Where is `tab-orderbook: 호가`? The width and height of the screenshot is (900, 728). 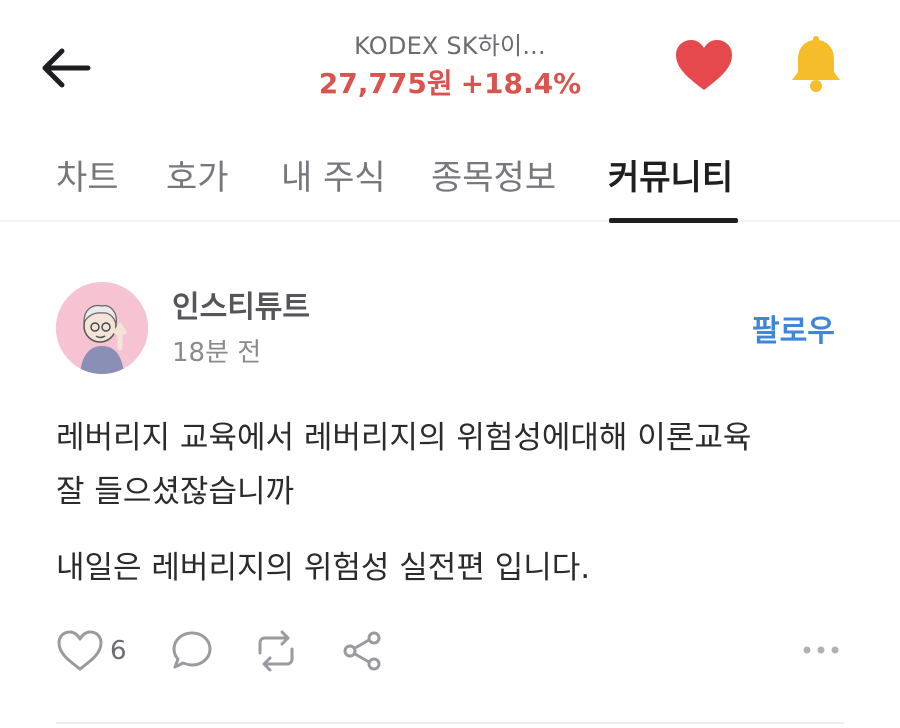 tab-orderbook: 호가 is located at coordinates (197, 180).